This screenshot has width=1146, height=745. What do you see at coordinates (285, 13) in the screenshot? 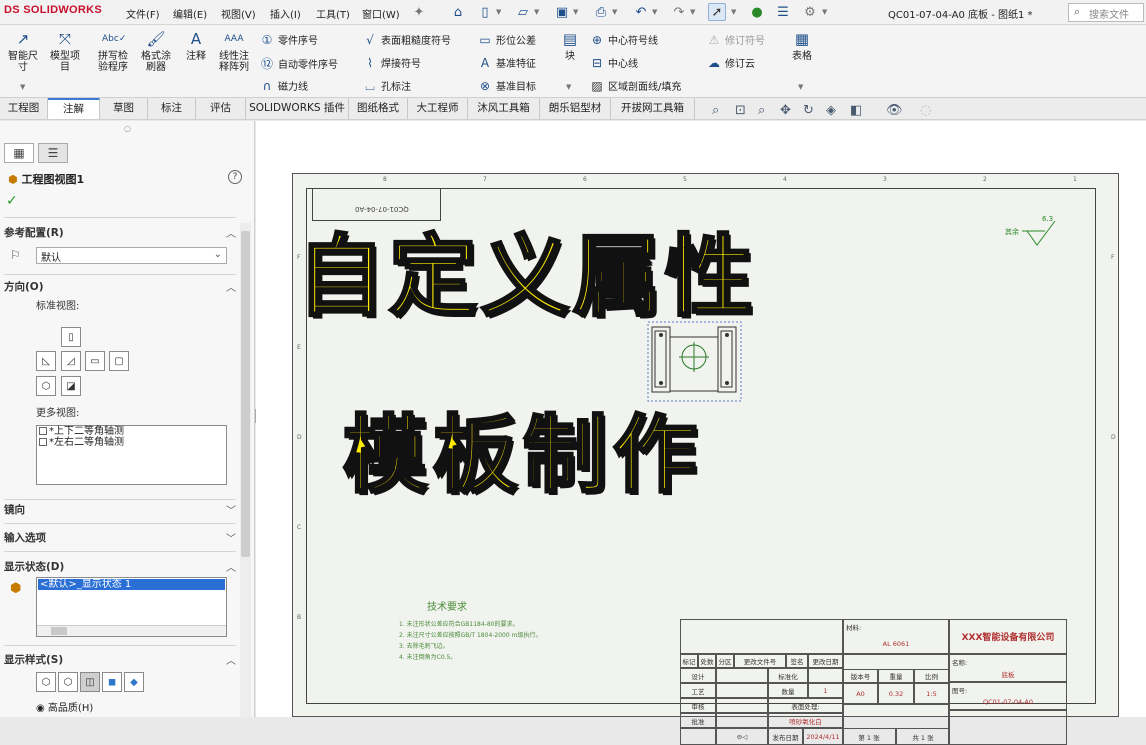
I see `menu-insert: 插入(I)` at bounding box center [285, 13].